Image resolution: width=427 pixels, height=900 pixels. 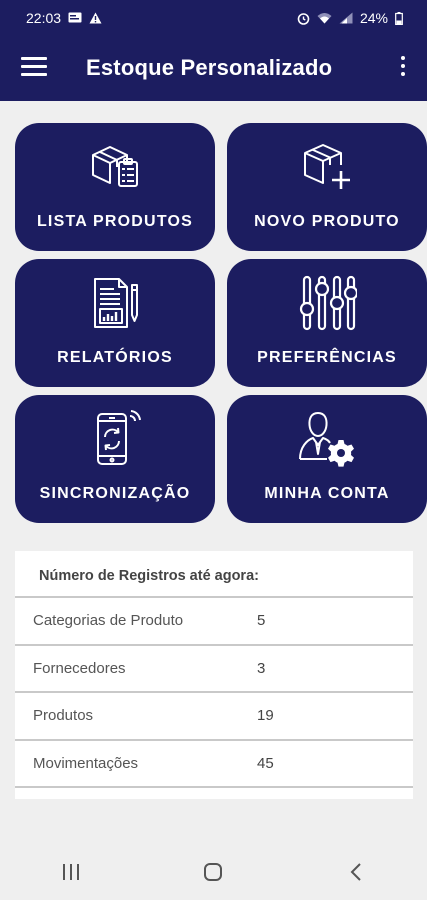 I want to click on back-icon, so click(x=355, y=871).